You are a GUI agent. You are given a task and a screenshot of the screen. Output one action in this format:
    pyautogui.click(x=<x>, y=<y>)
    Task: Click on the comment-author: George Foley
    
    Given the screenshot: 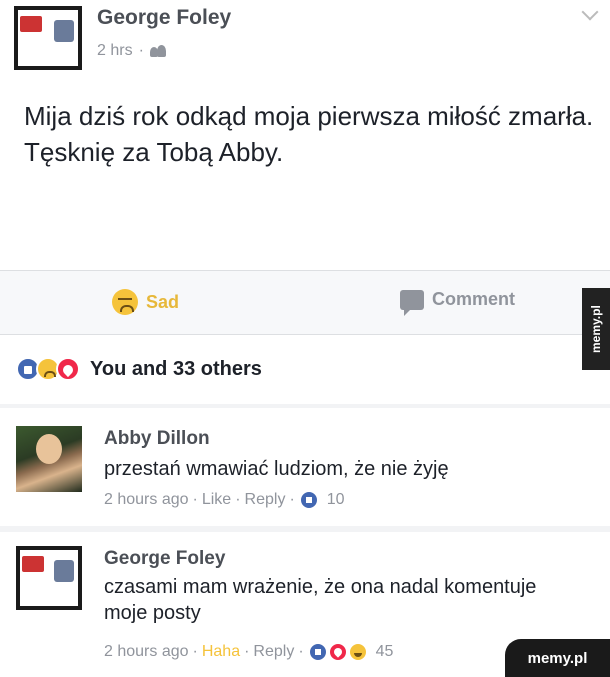 What is the action you would take?
    pyautogui.click(x=164, y=559)
    